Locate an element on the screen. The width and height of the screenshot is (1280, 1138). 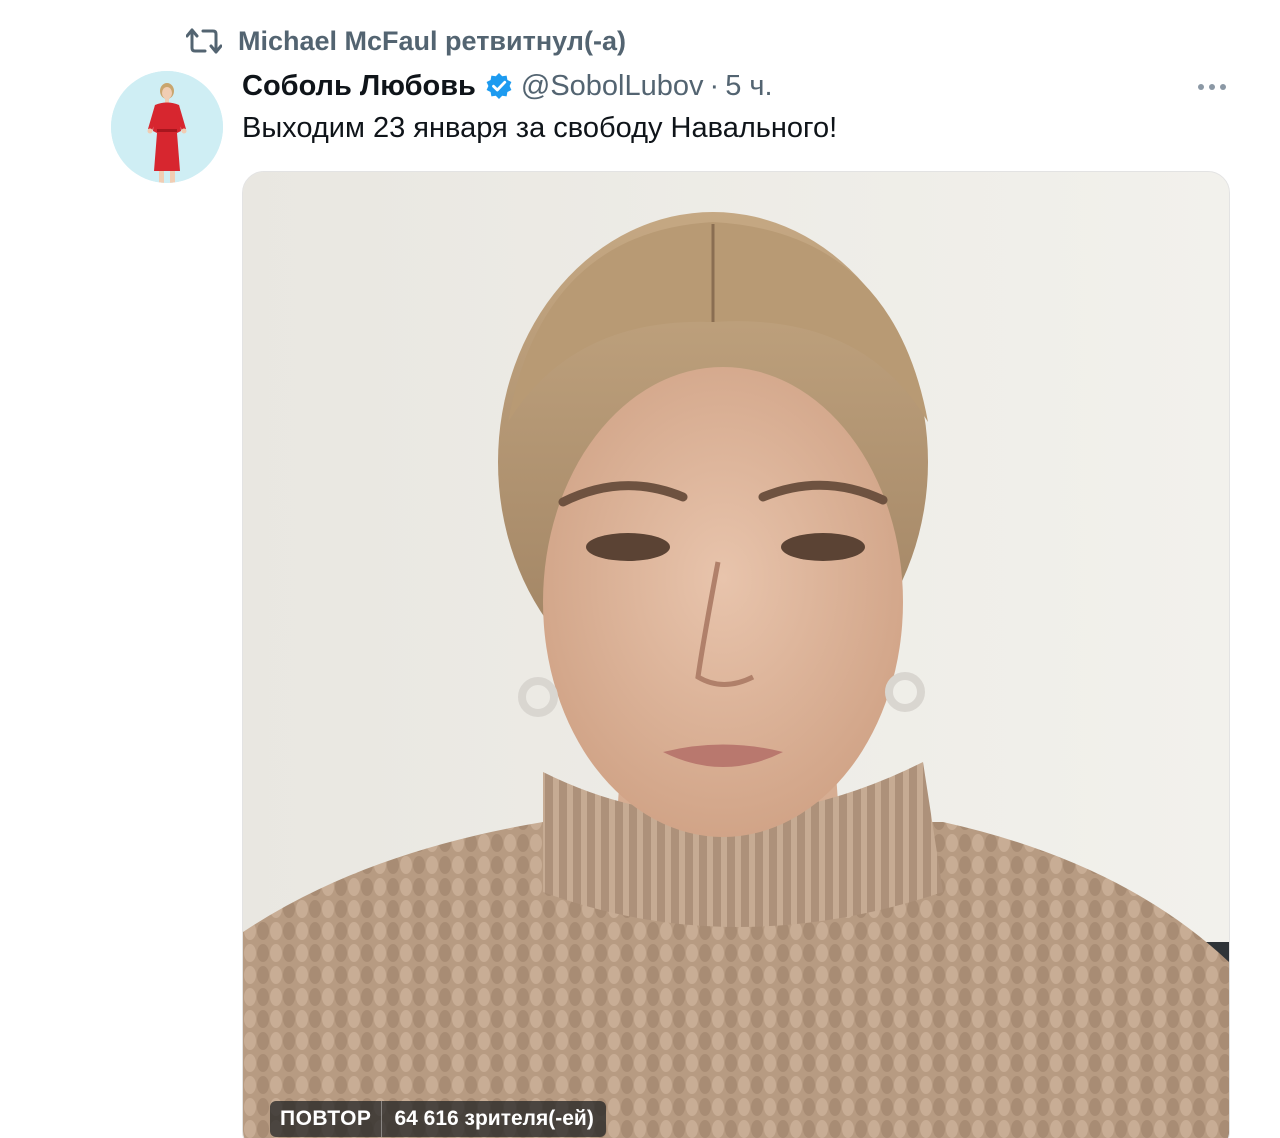
avatar is located at coordinates (167, 127).